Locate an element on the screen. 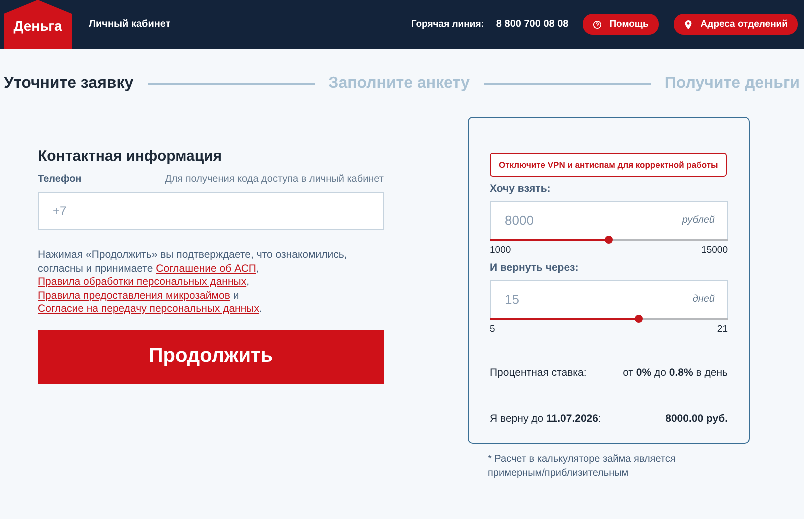 The width and height of the screenshot is (804, 519). field-label: Телефон is located at coordinates (60, 179).